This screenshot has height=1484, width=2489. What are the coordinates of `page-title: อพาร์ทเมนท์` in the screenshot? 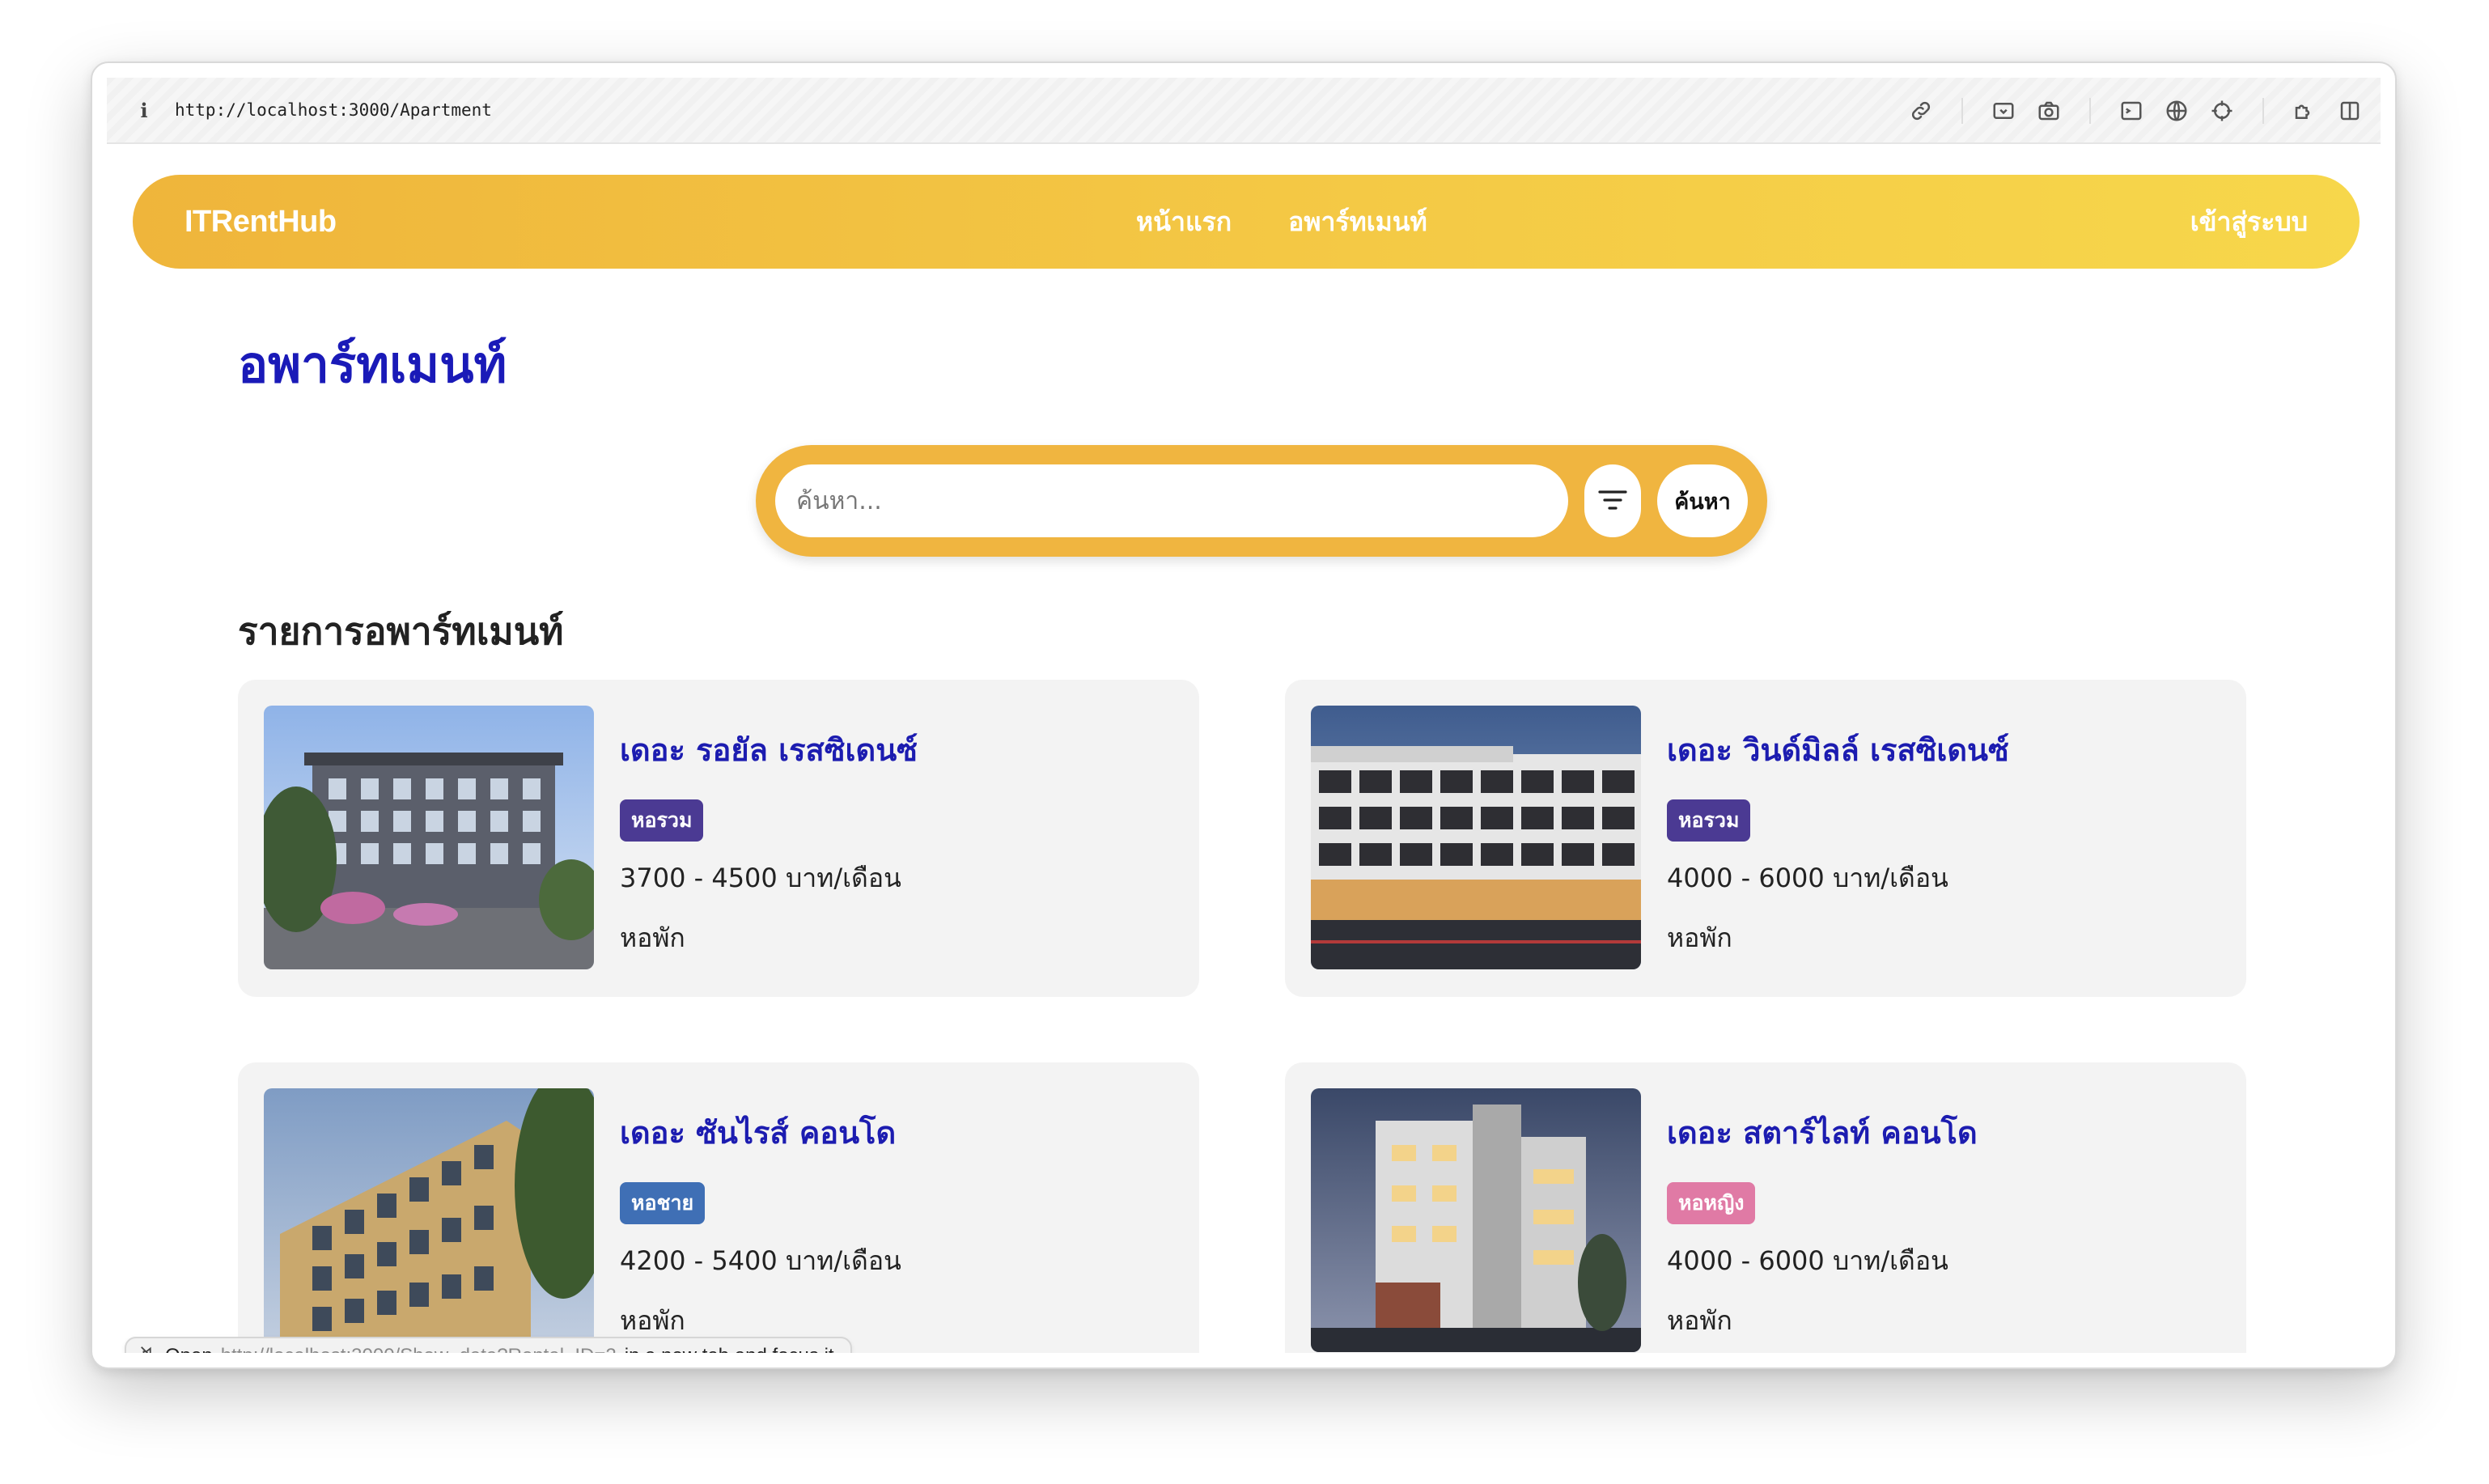 It's located at (372, 364).